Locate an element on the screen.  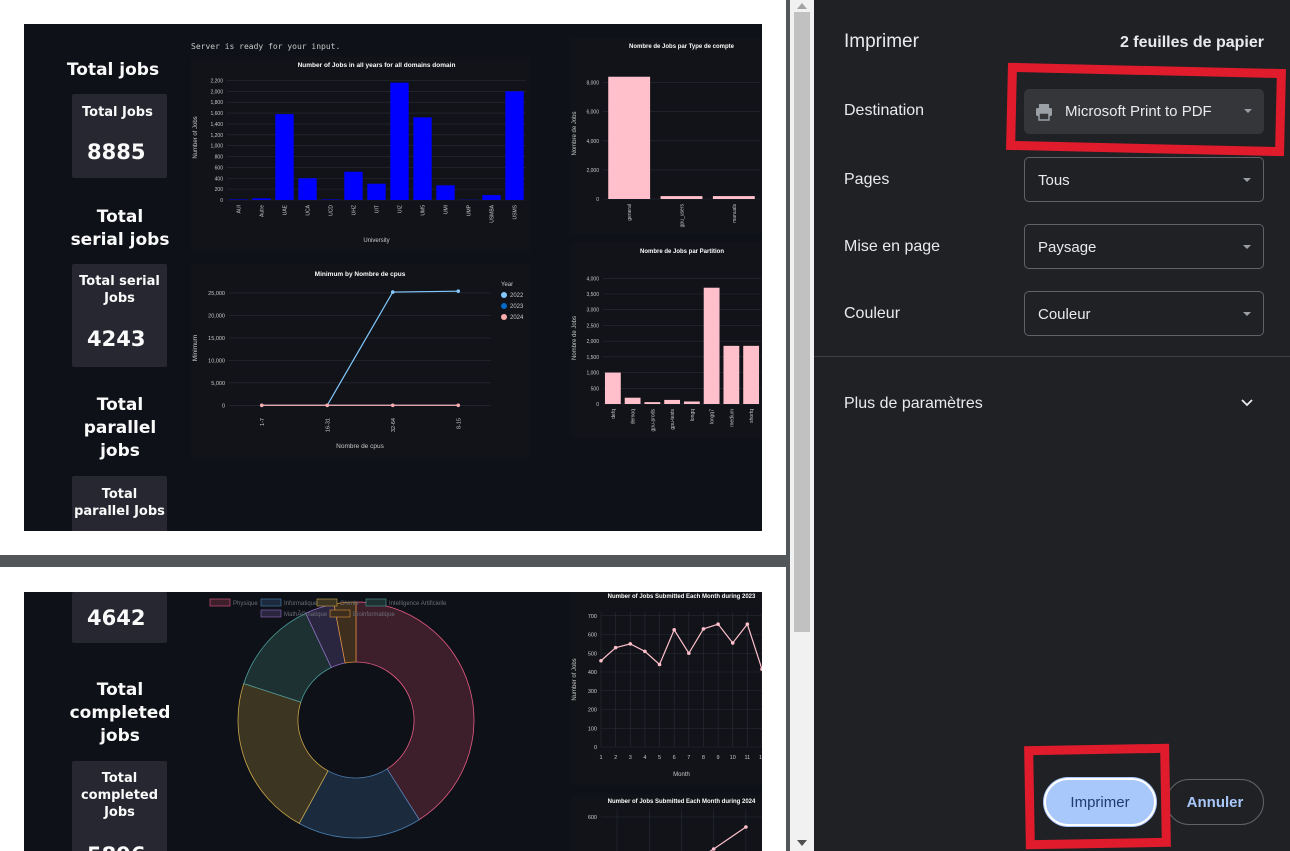
y-tick-label: 3,000 is located at coordinates (592, 311).